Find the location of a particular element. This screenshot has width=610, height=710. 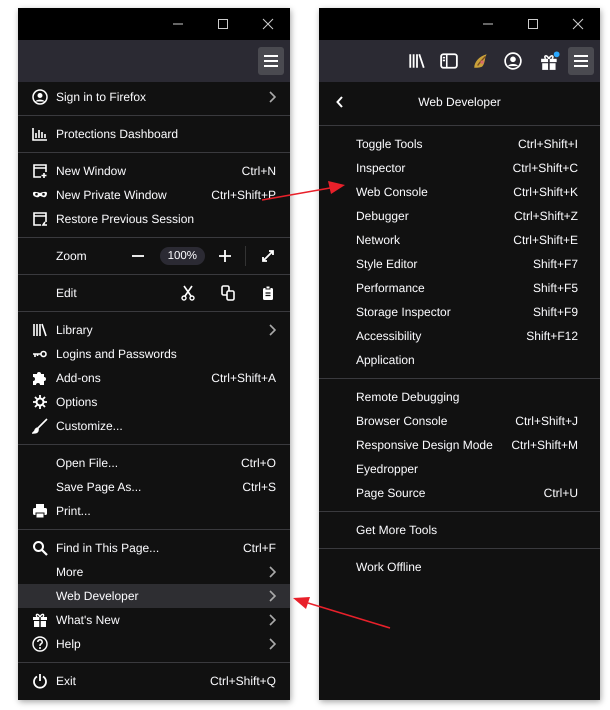

puzzle-icon is located at coordinates (40, 378).